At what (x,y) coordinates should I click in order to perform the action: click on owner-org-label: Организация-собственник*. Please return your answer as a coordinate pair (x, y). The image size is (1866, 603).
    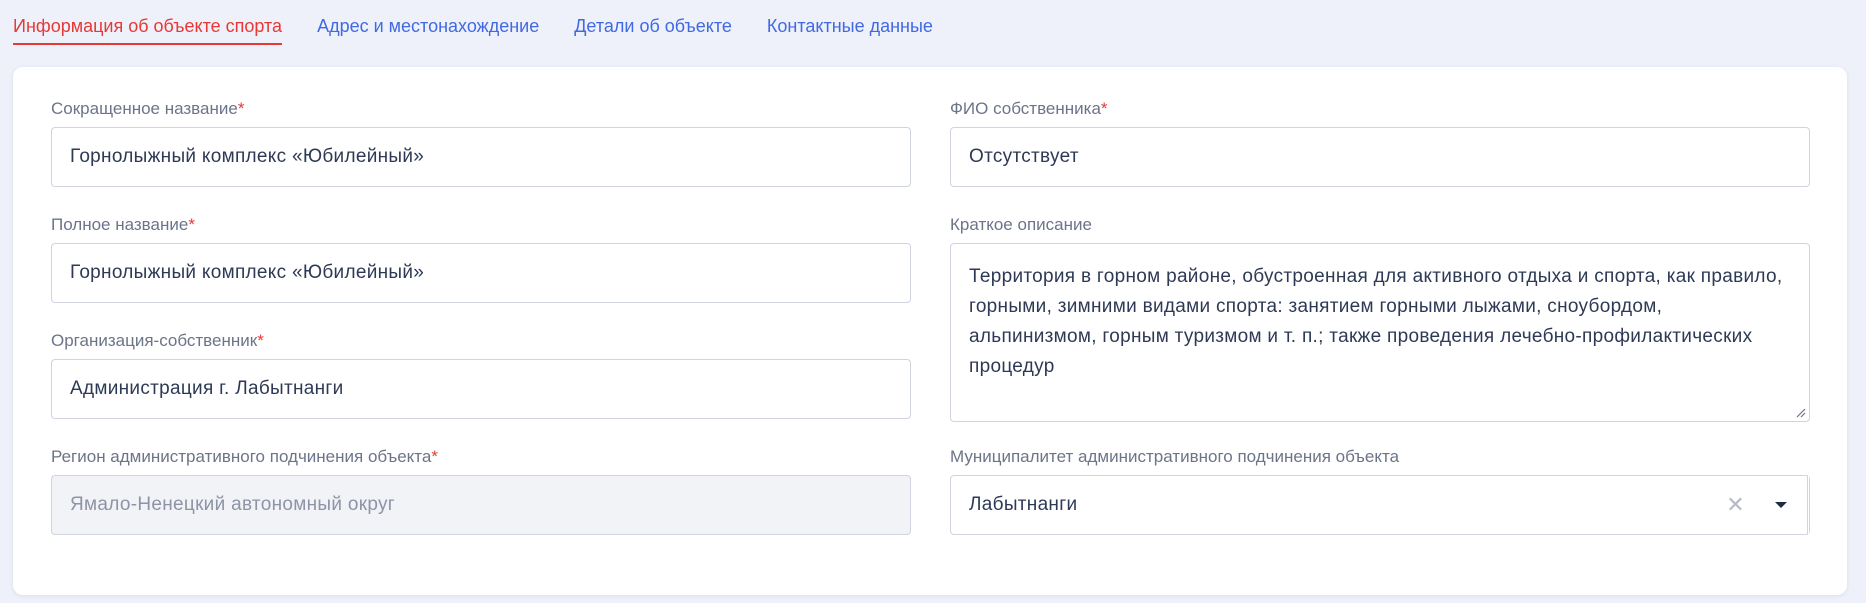
    Looking at the image, I should click on (157, 340).